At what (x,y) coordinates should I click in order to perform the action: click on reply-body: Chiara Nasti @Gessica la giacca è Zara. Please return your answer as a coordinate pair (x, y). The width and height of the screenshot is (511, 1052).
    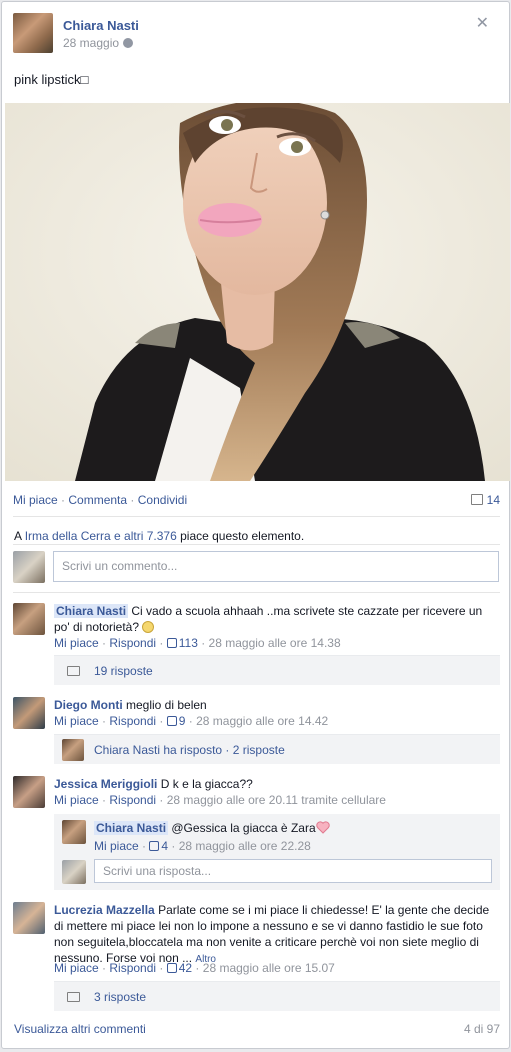
    Looking at the image, I should click on (294, 828).